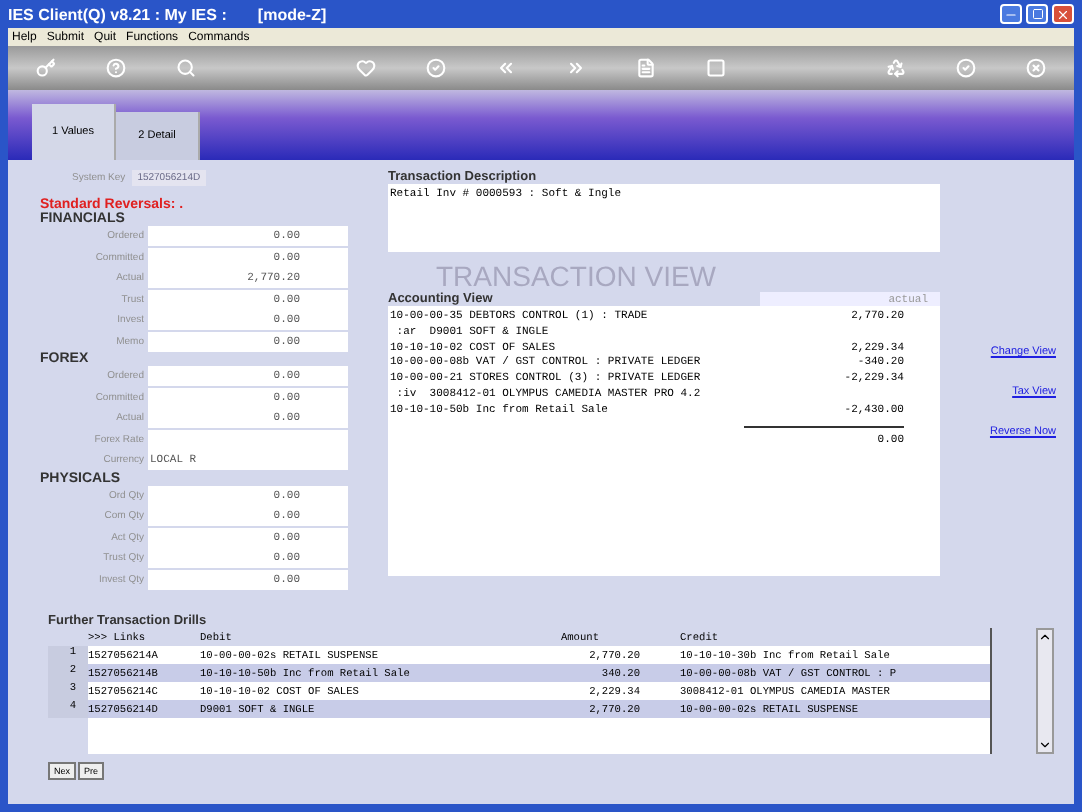 The image size is (1082, 812). Describe the element at coordinates (896, 68) in the screenshot. I see `recycle-icon` at that location.